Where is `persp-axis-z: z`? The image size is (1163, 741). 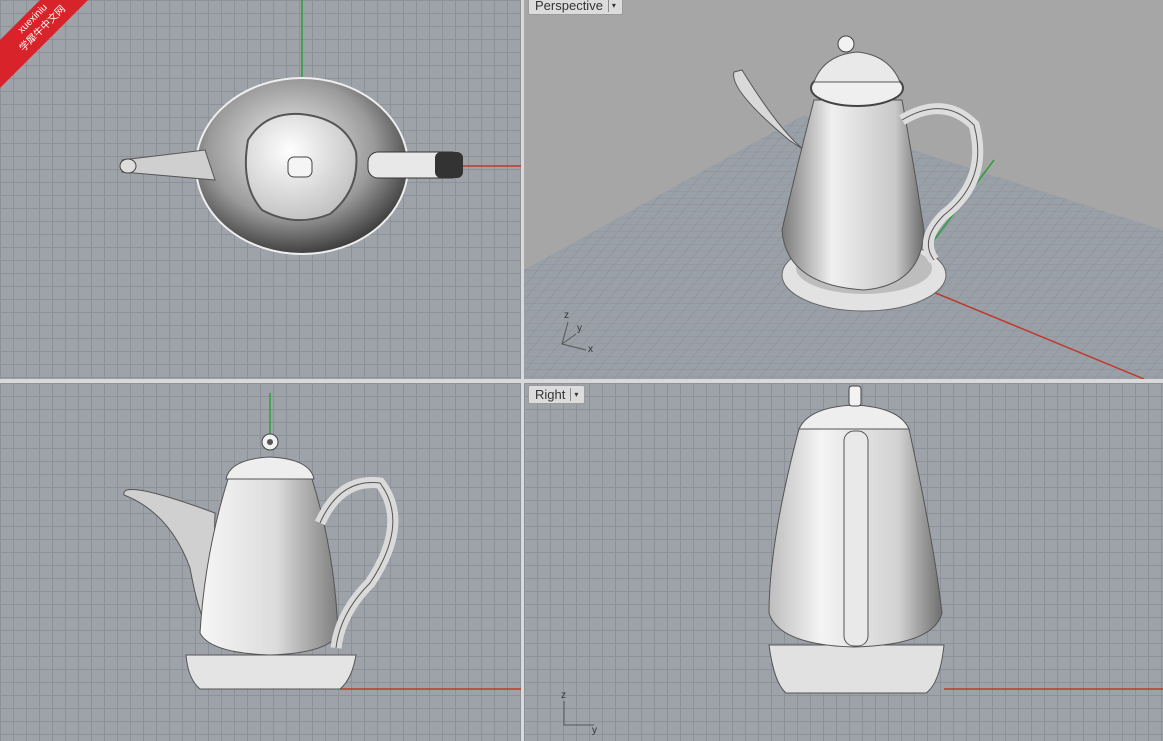 persp-axis-z: z is located at coordinates (566, 315).